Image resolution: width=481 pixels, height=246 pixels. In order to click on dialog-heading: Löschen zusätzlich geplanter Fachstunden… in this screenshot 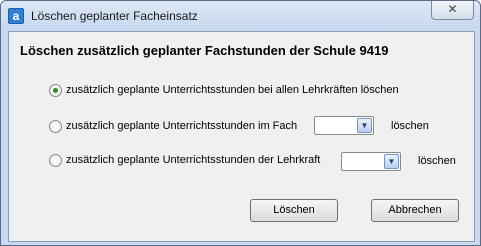, I will do `click(204, 50)`.